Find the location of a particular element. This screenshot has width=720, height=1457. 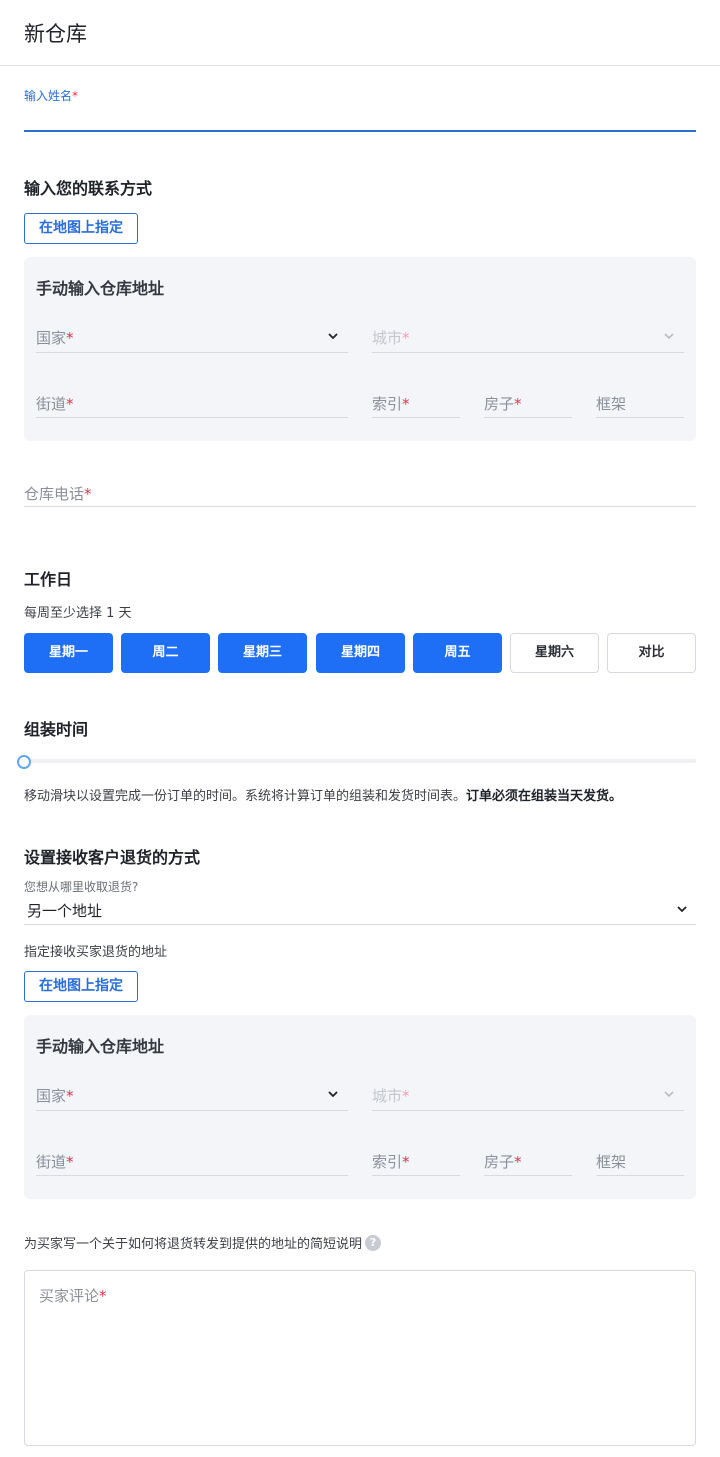

workdays-row: 星期一 周二 星期三 星期四 周五 星期六 对比 is located at coordinates (360, 653).